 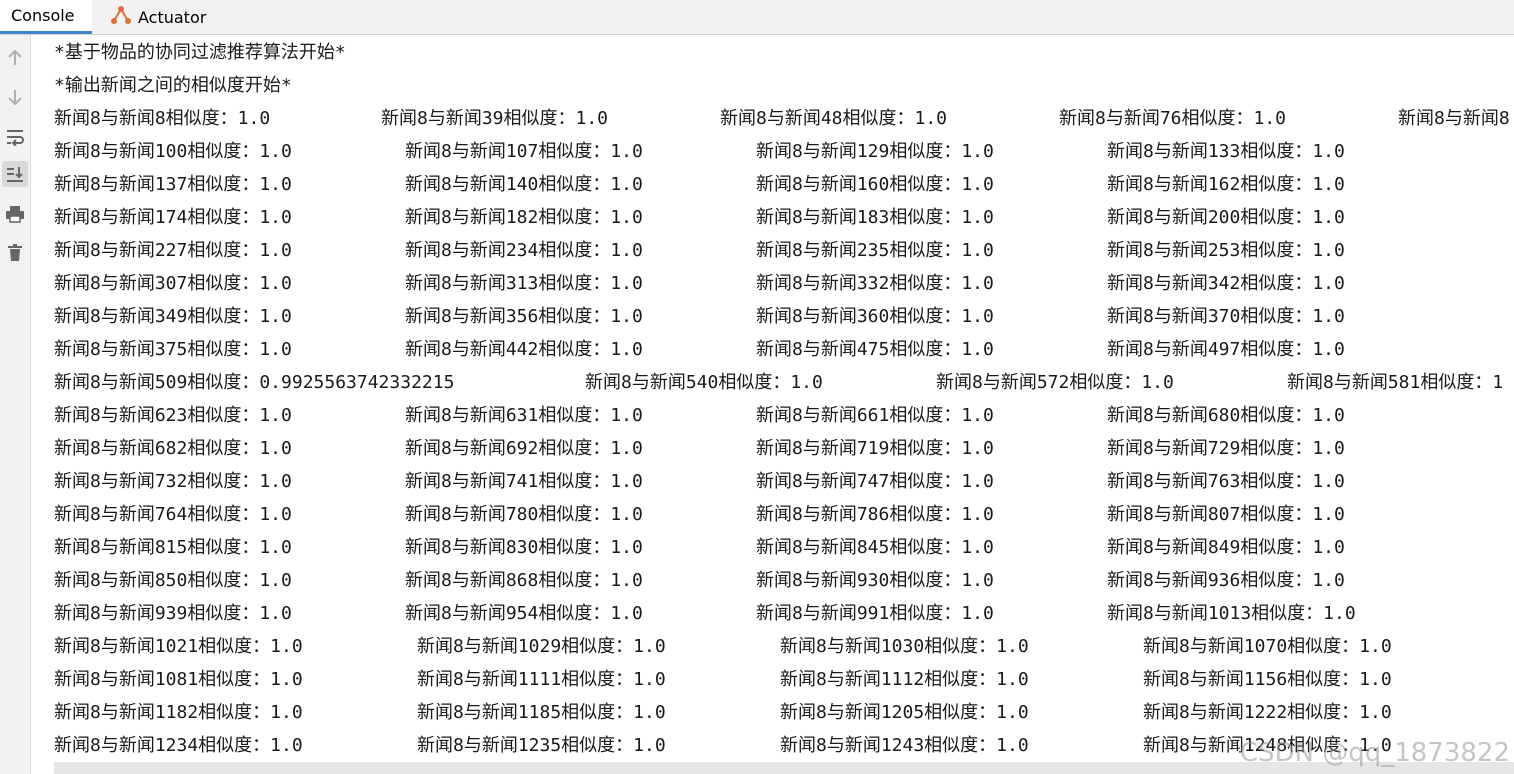 I want to click on similarity-entry: 新闻8与新闻1222相似度：1.0, so click(x=1267, y=712).